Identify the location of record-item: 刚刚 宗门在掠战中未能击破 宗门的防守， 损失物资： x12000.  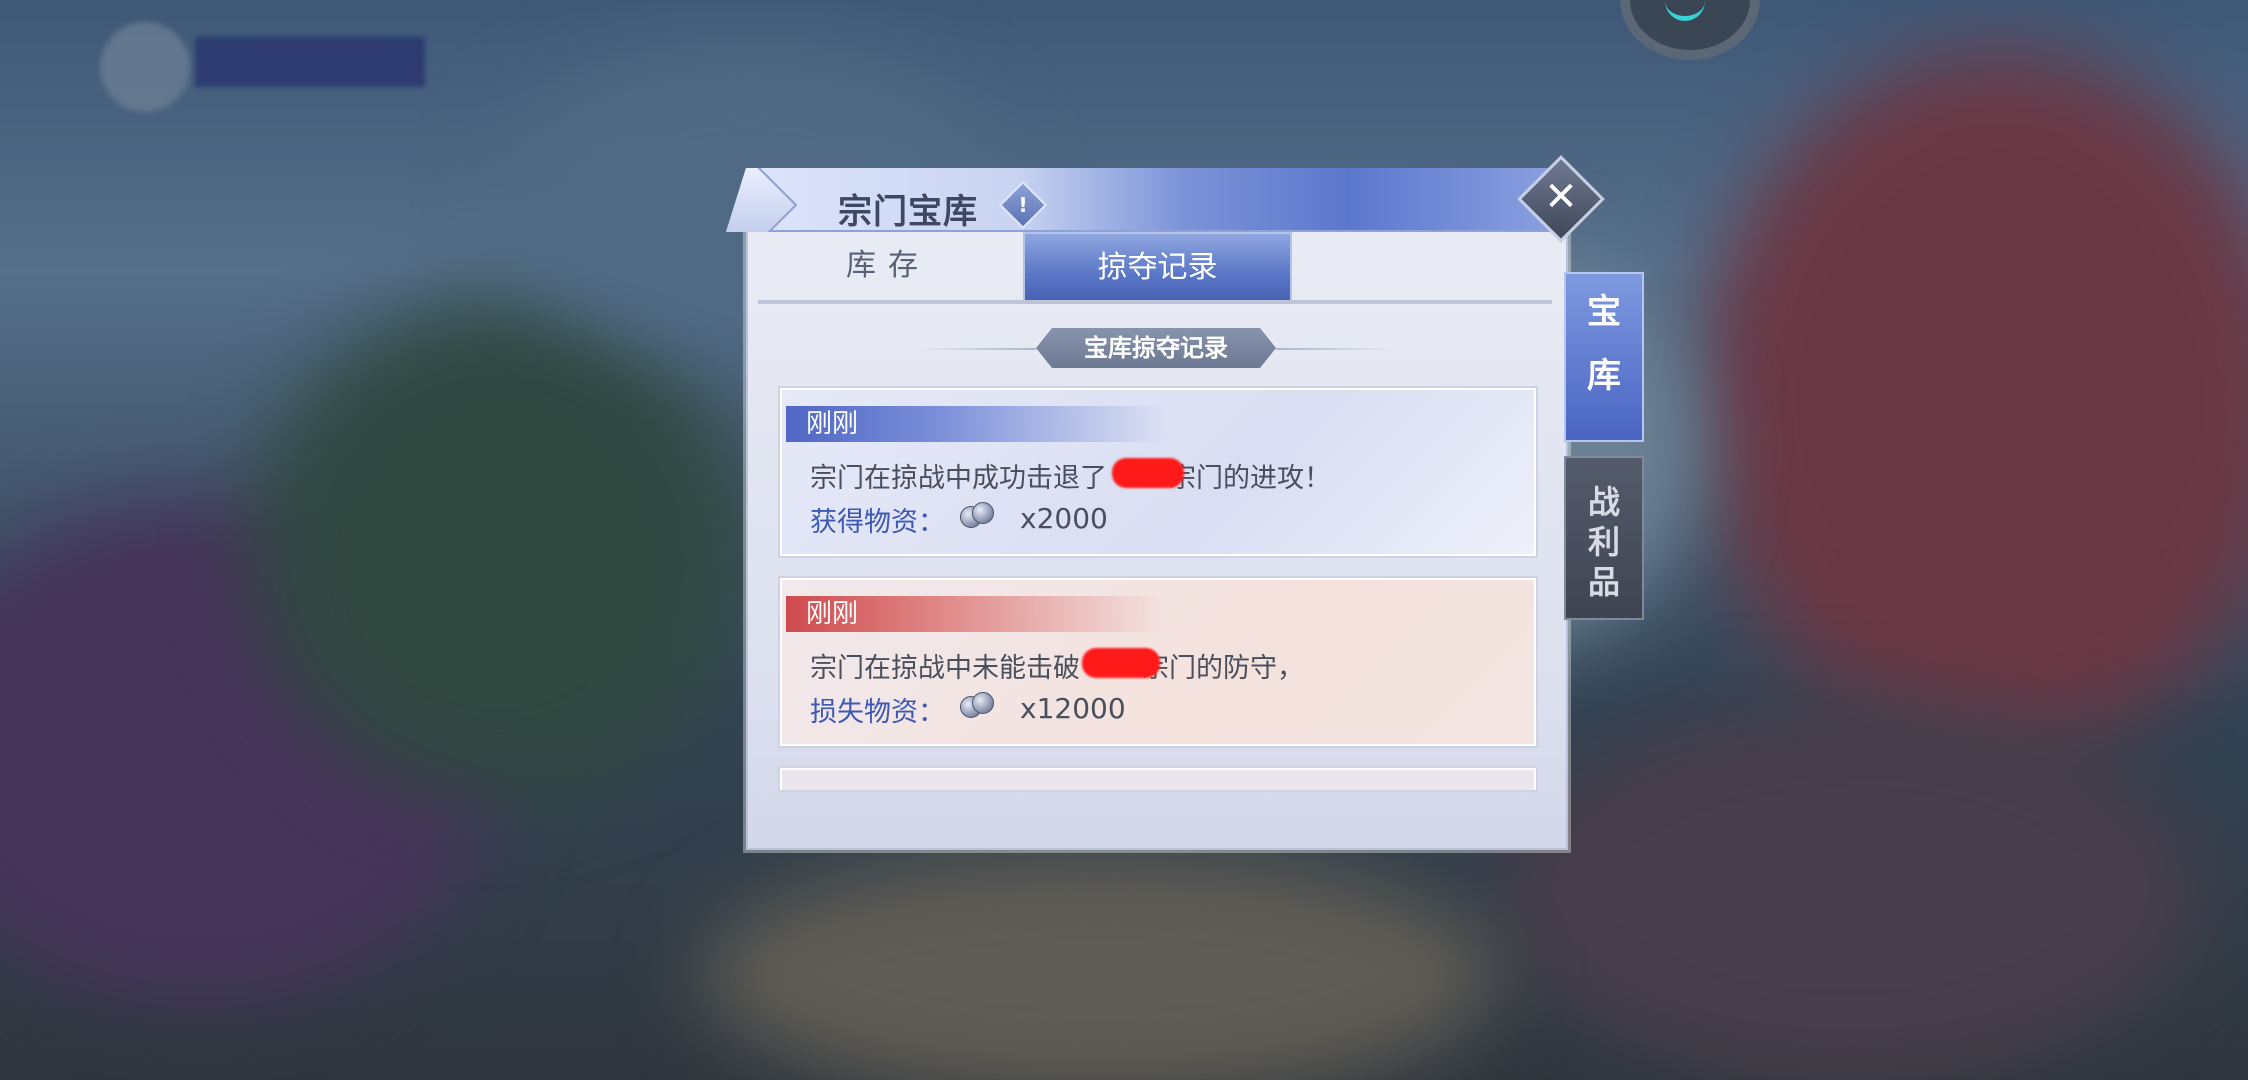
(1158, 662).